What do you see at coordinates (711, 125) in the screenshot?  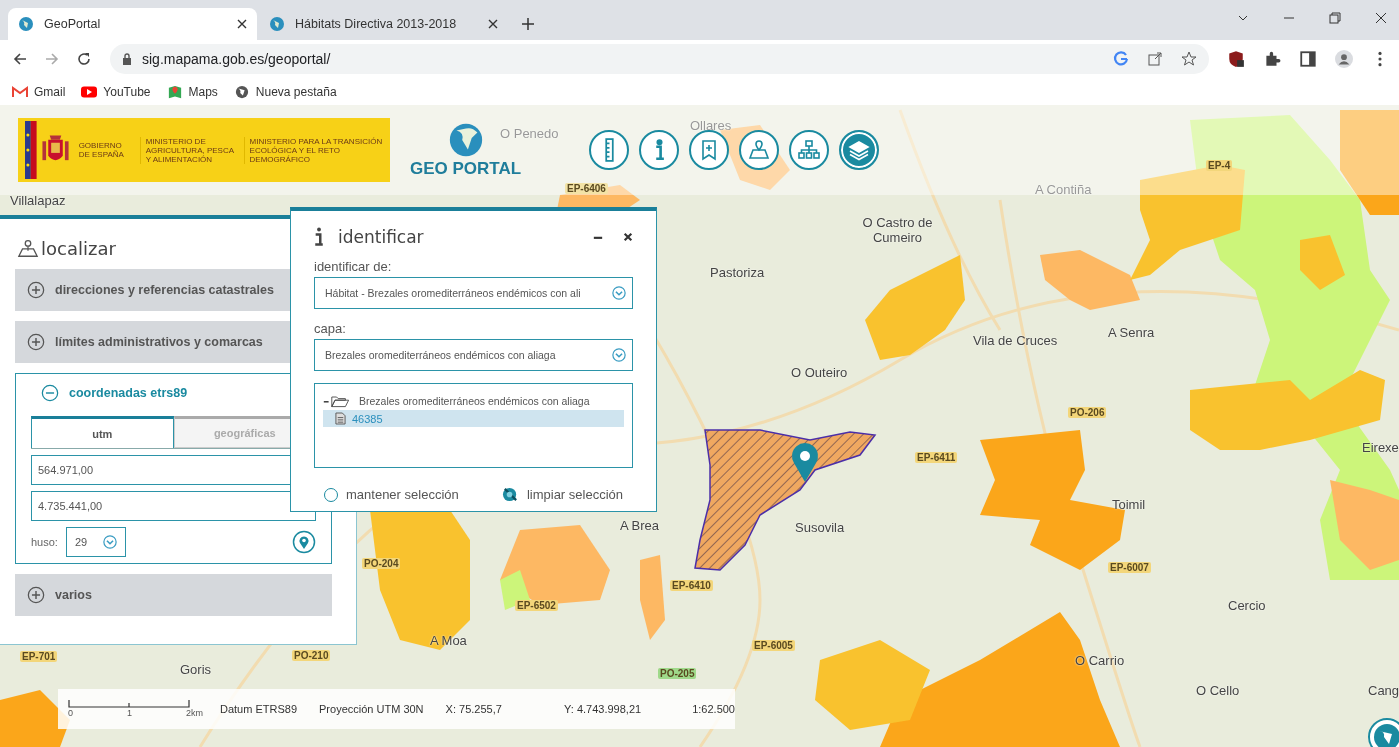 I see `place-label: Ollares` at bounding box center [711, 125].